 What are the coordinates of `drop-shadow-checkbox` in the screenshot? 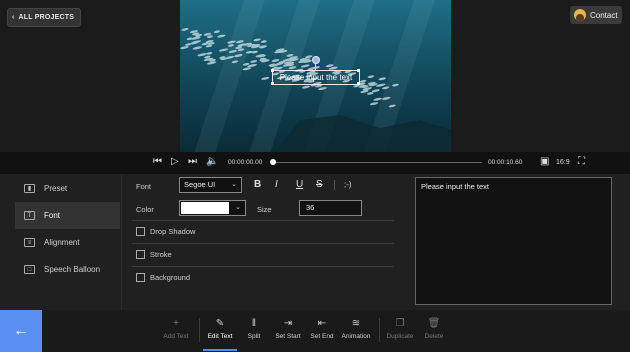 It's located at (140, 231).